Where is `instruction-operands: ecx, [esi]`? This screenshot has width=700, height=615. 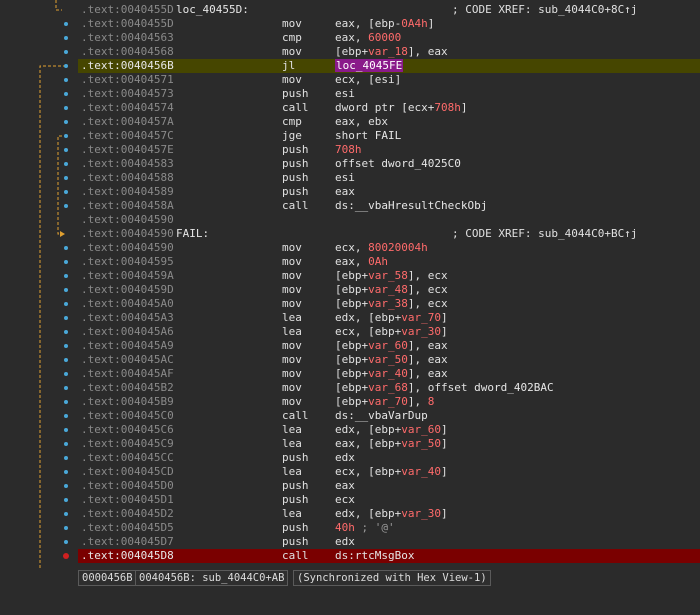 instruction-operands: ecx, [esi] is located at coordinates (368, 80).